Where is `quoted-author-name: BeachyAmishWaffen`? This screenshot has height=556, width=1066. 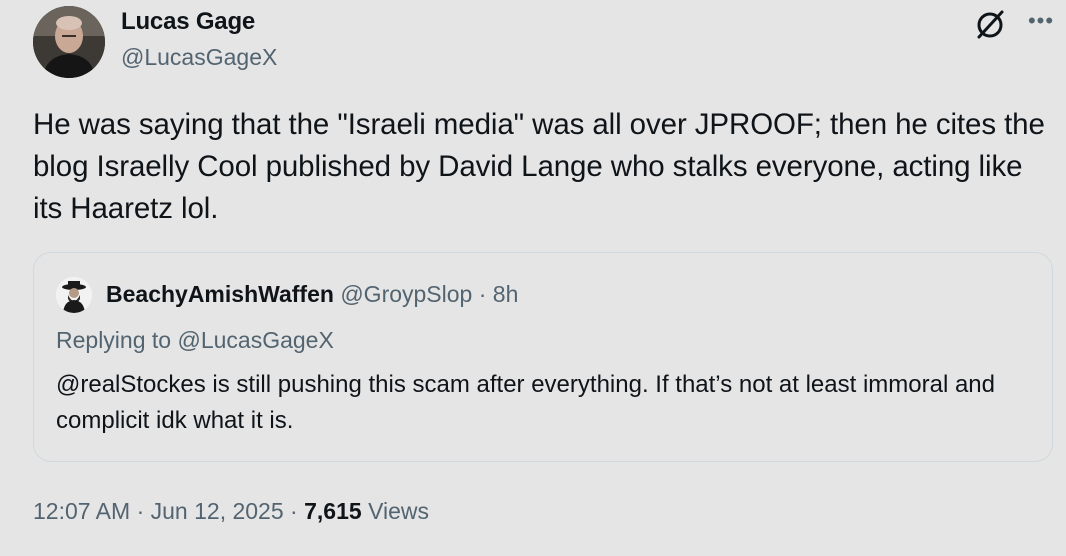
quoted-author-name: BeachyAmishWaffen is located at coordinates (220, 294).